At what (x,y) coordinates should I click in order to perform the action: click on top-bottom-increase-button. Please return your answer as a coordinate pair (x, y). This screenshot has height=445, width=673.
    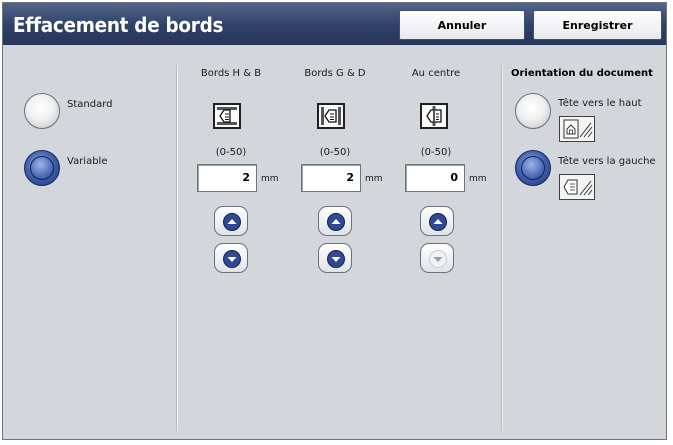
    Looking at the image, I should click on (231, 221).